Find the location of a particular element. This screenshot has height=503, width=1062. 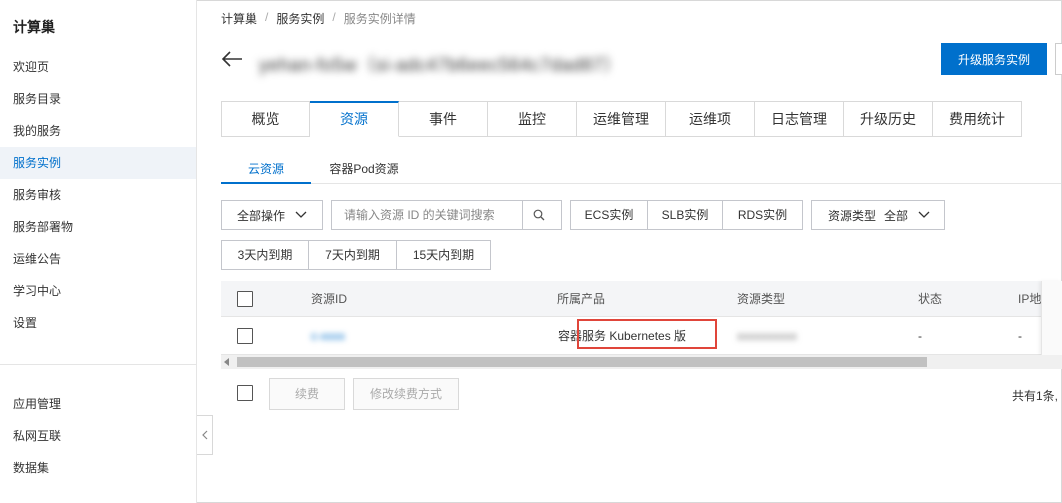

search-button is located at coordinates (538, 215).